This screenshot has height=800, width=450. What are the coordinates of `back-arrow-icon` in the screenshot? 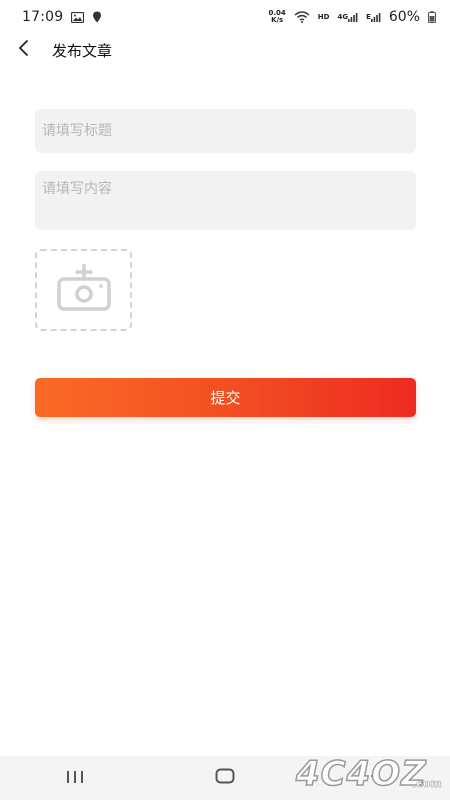 It's located at (375, 778).